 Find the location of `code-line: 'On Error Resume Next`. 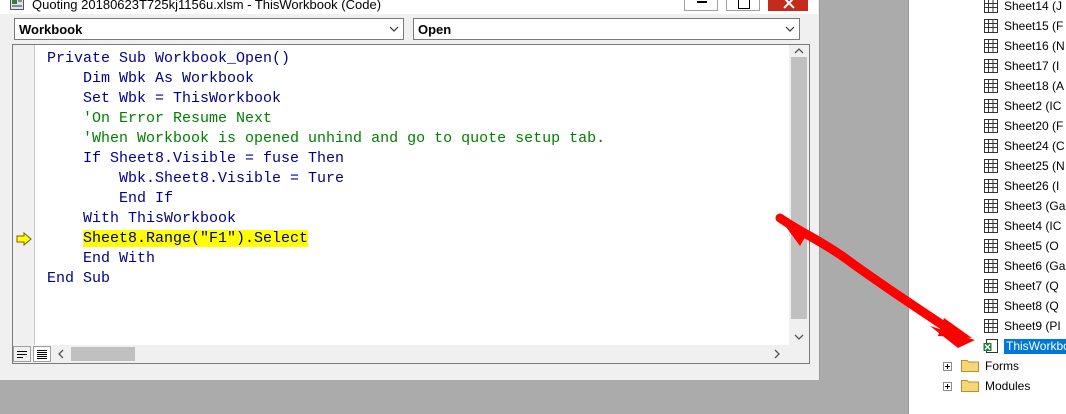

code-line: 'On Error Resume Next is located at coordinates (326, 119).